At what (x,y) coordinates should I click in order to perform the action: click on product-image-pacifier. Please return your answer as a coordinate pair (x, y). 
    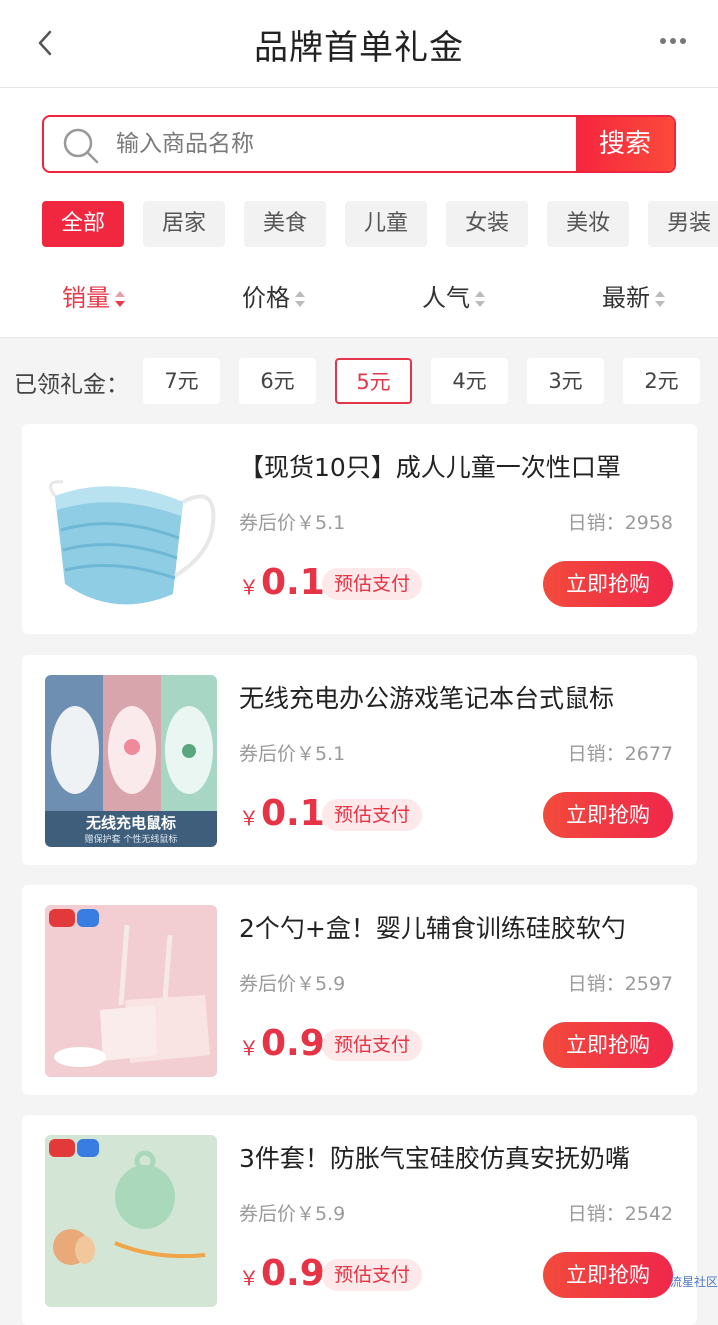
    Looking at the image, I should click on (131, 1221).